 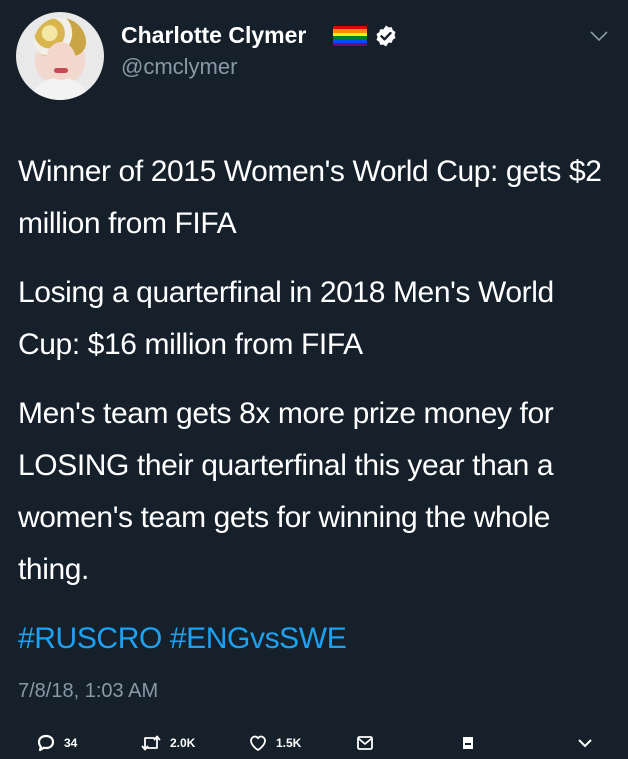 What do you see at coordinates (258, 743) in the screenshot?
I see `like-icon` at bounding box center [258, 743].